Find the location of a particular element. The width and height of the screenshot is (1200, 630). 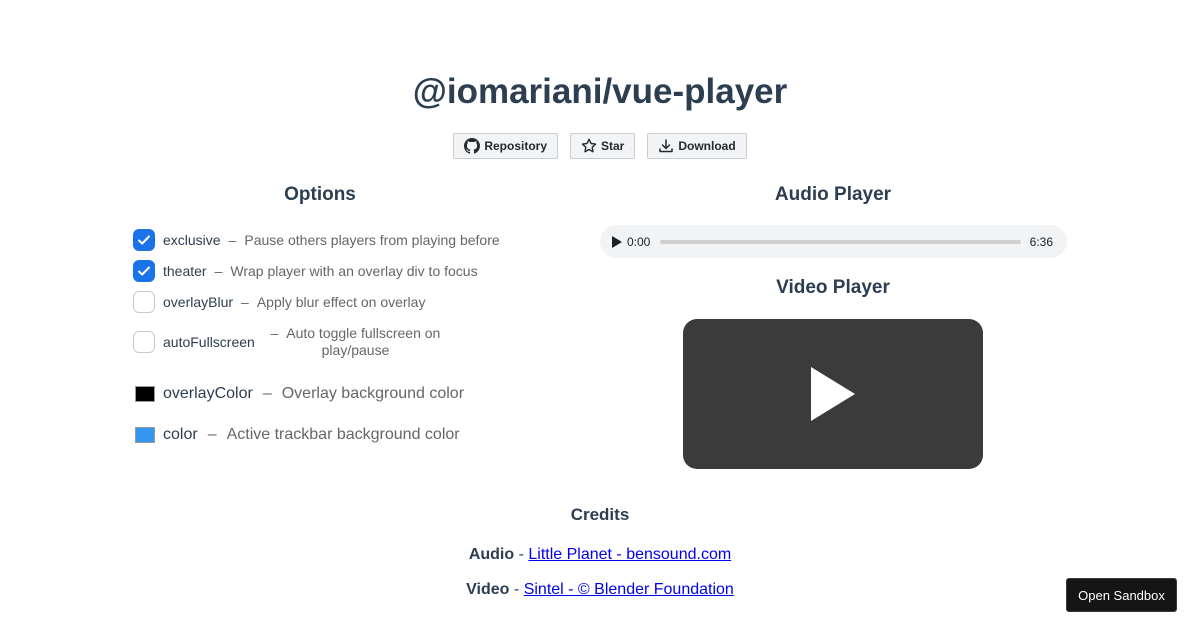

option-name: overlayColor is located at coordinates (208, 393).